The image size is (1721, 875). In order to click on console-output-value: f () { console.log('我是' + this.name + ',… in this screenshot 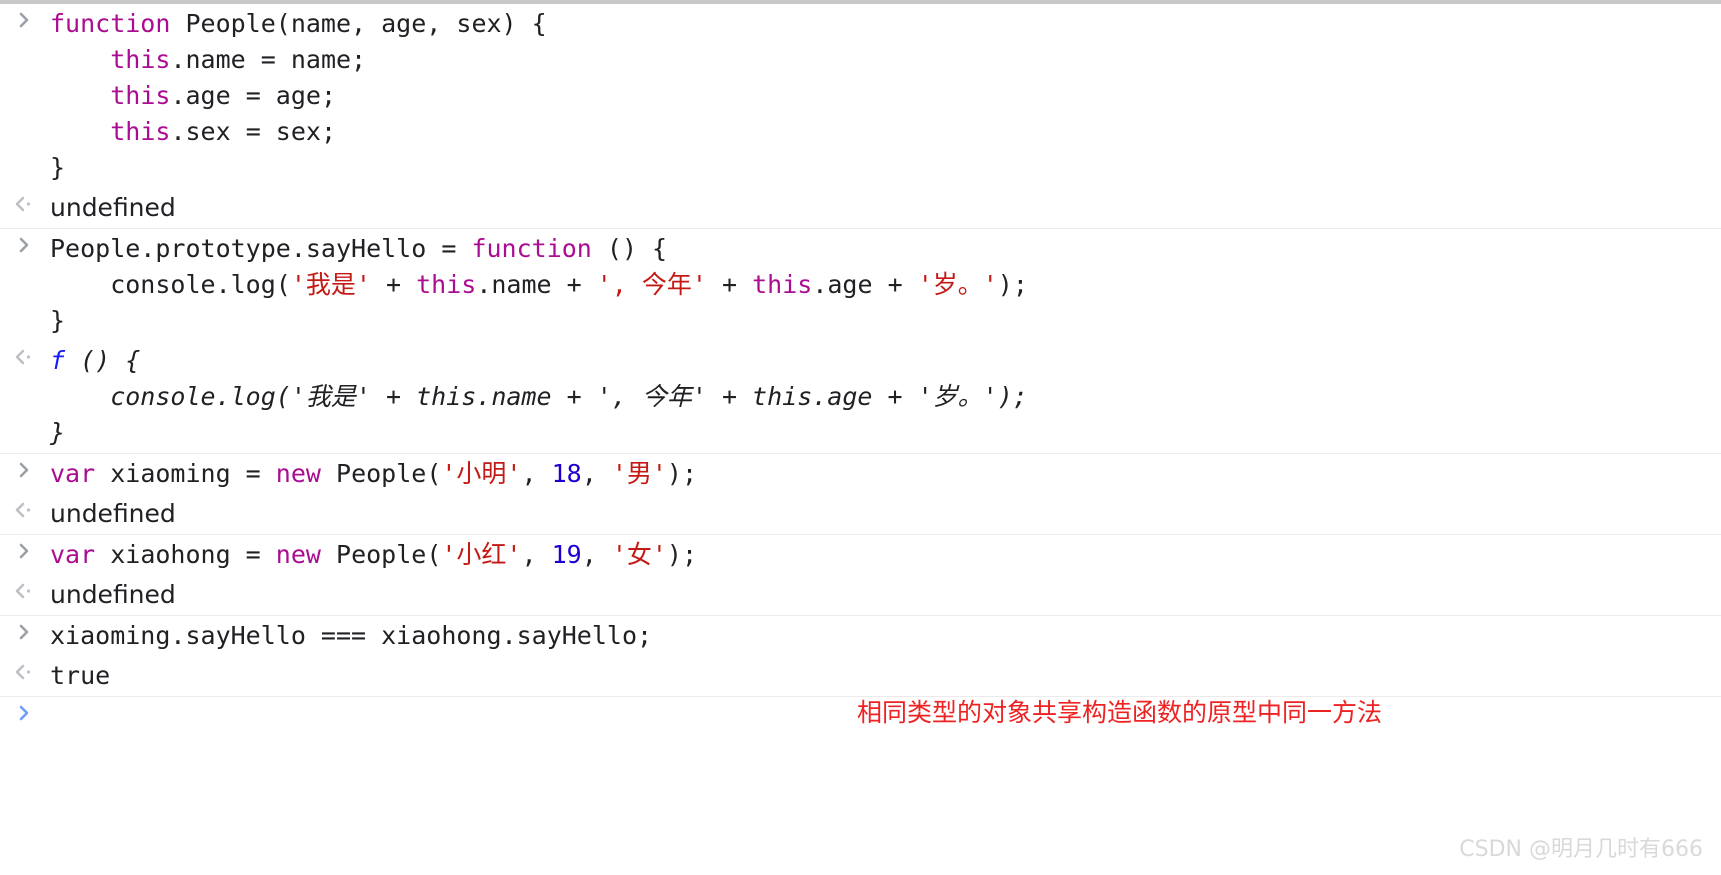, I will do `click(885, 397)`.